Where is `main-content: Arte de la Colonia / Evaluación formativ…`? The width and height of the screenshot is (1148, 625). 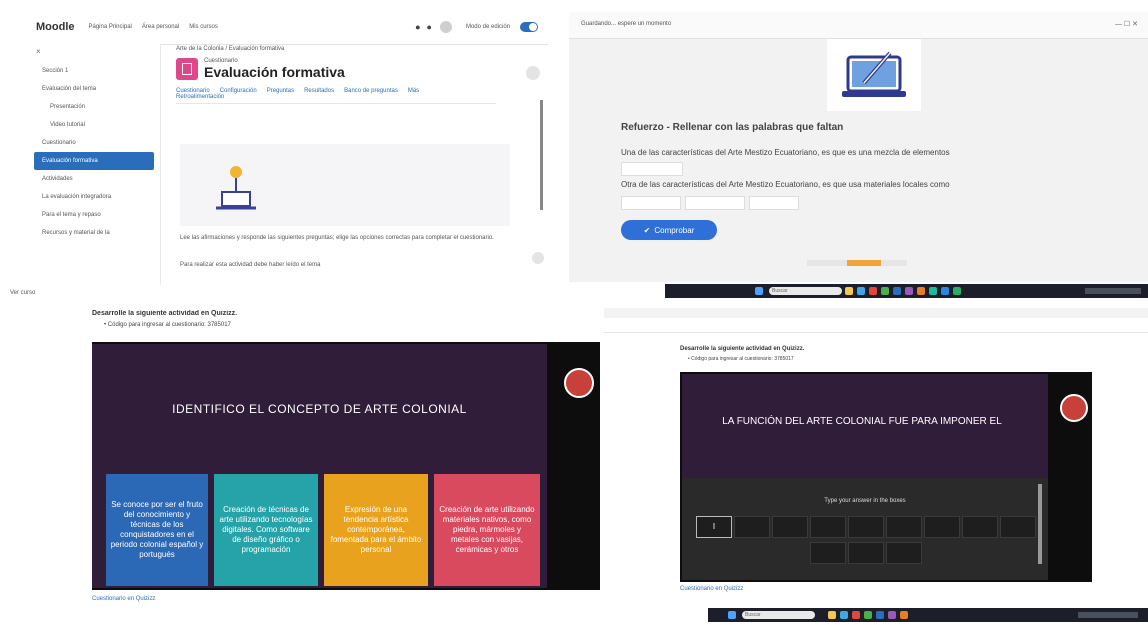 main-content: Arte de la Colonia / Evaluación formativ… is located at coordinates (361, 164).